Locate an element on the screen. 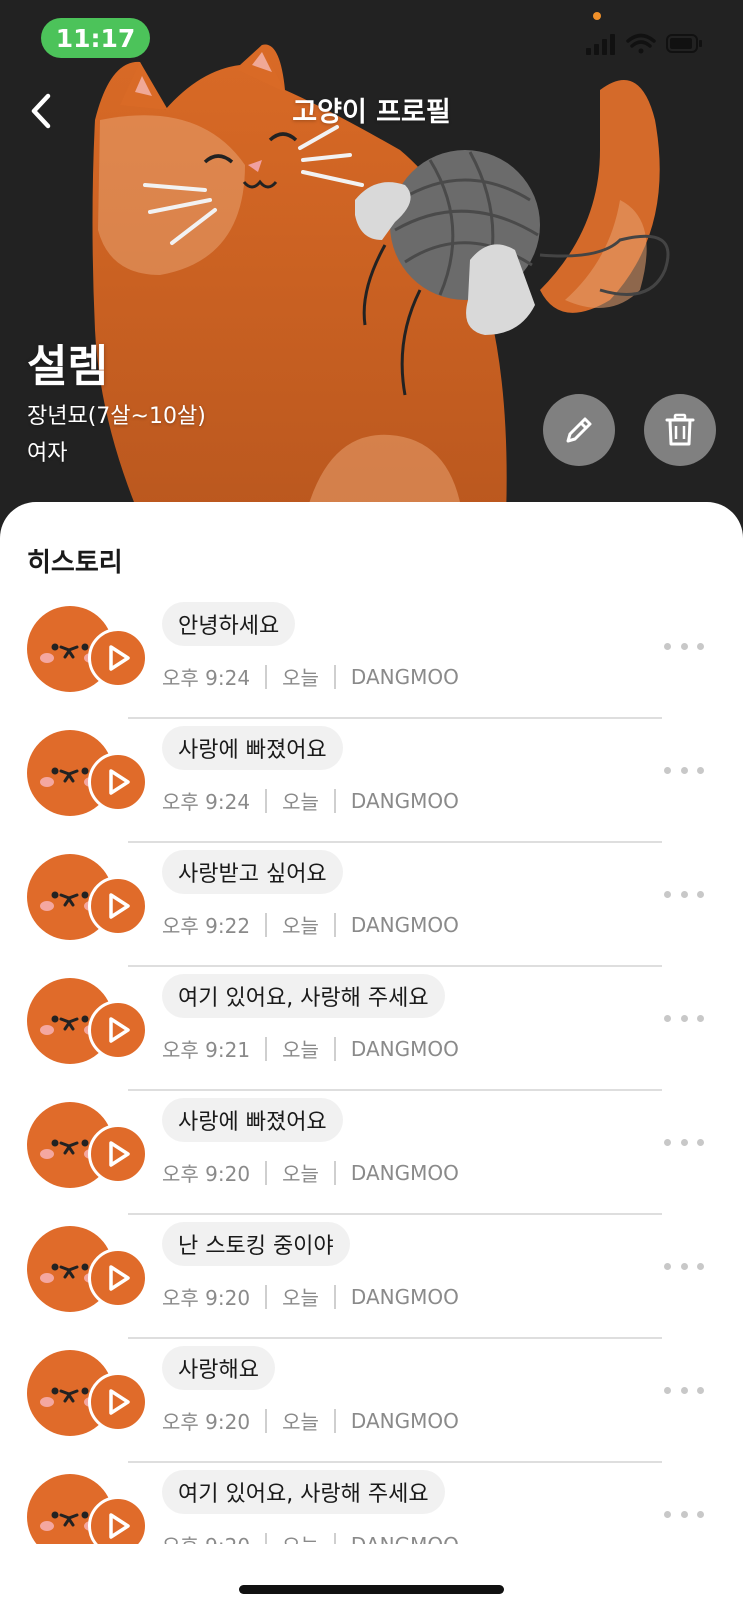 This screenshot has height=1608, width=743. history-item: 여기 있어요, 사랑해 주세요 오후 9:20 오늘 DANGMOO is located at coordinates (371, 1504).